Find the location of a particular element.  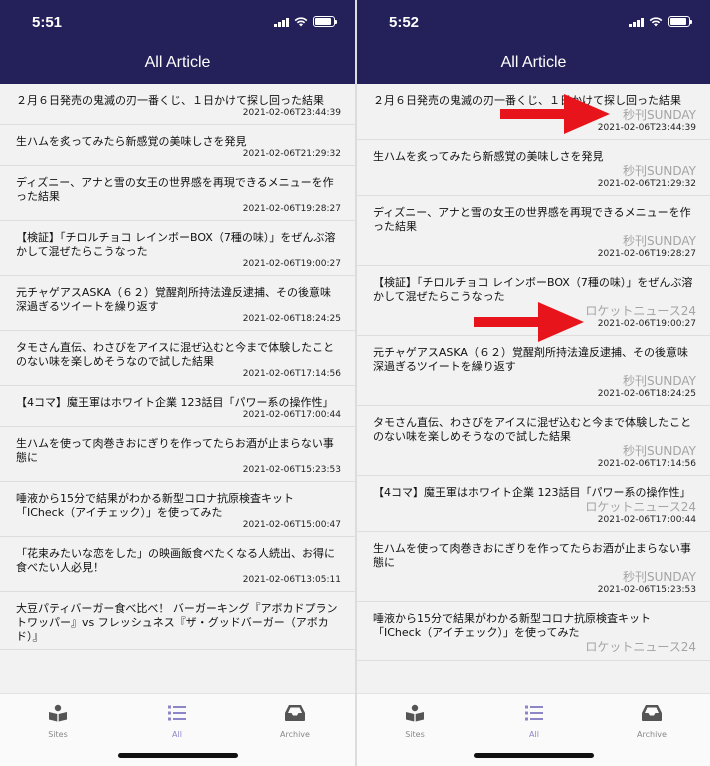

article-date: 2021-02-06T13:05:11 is located at coordinates (291, 580).